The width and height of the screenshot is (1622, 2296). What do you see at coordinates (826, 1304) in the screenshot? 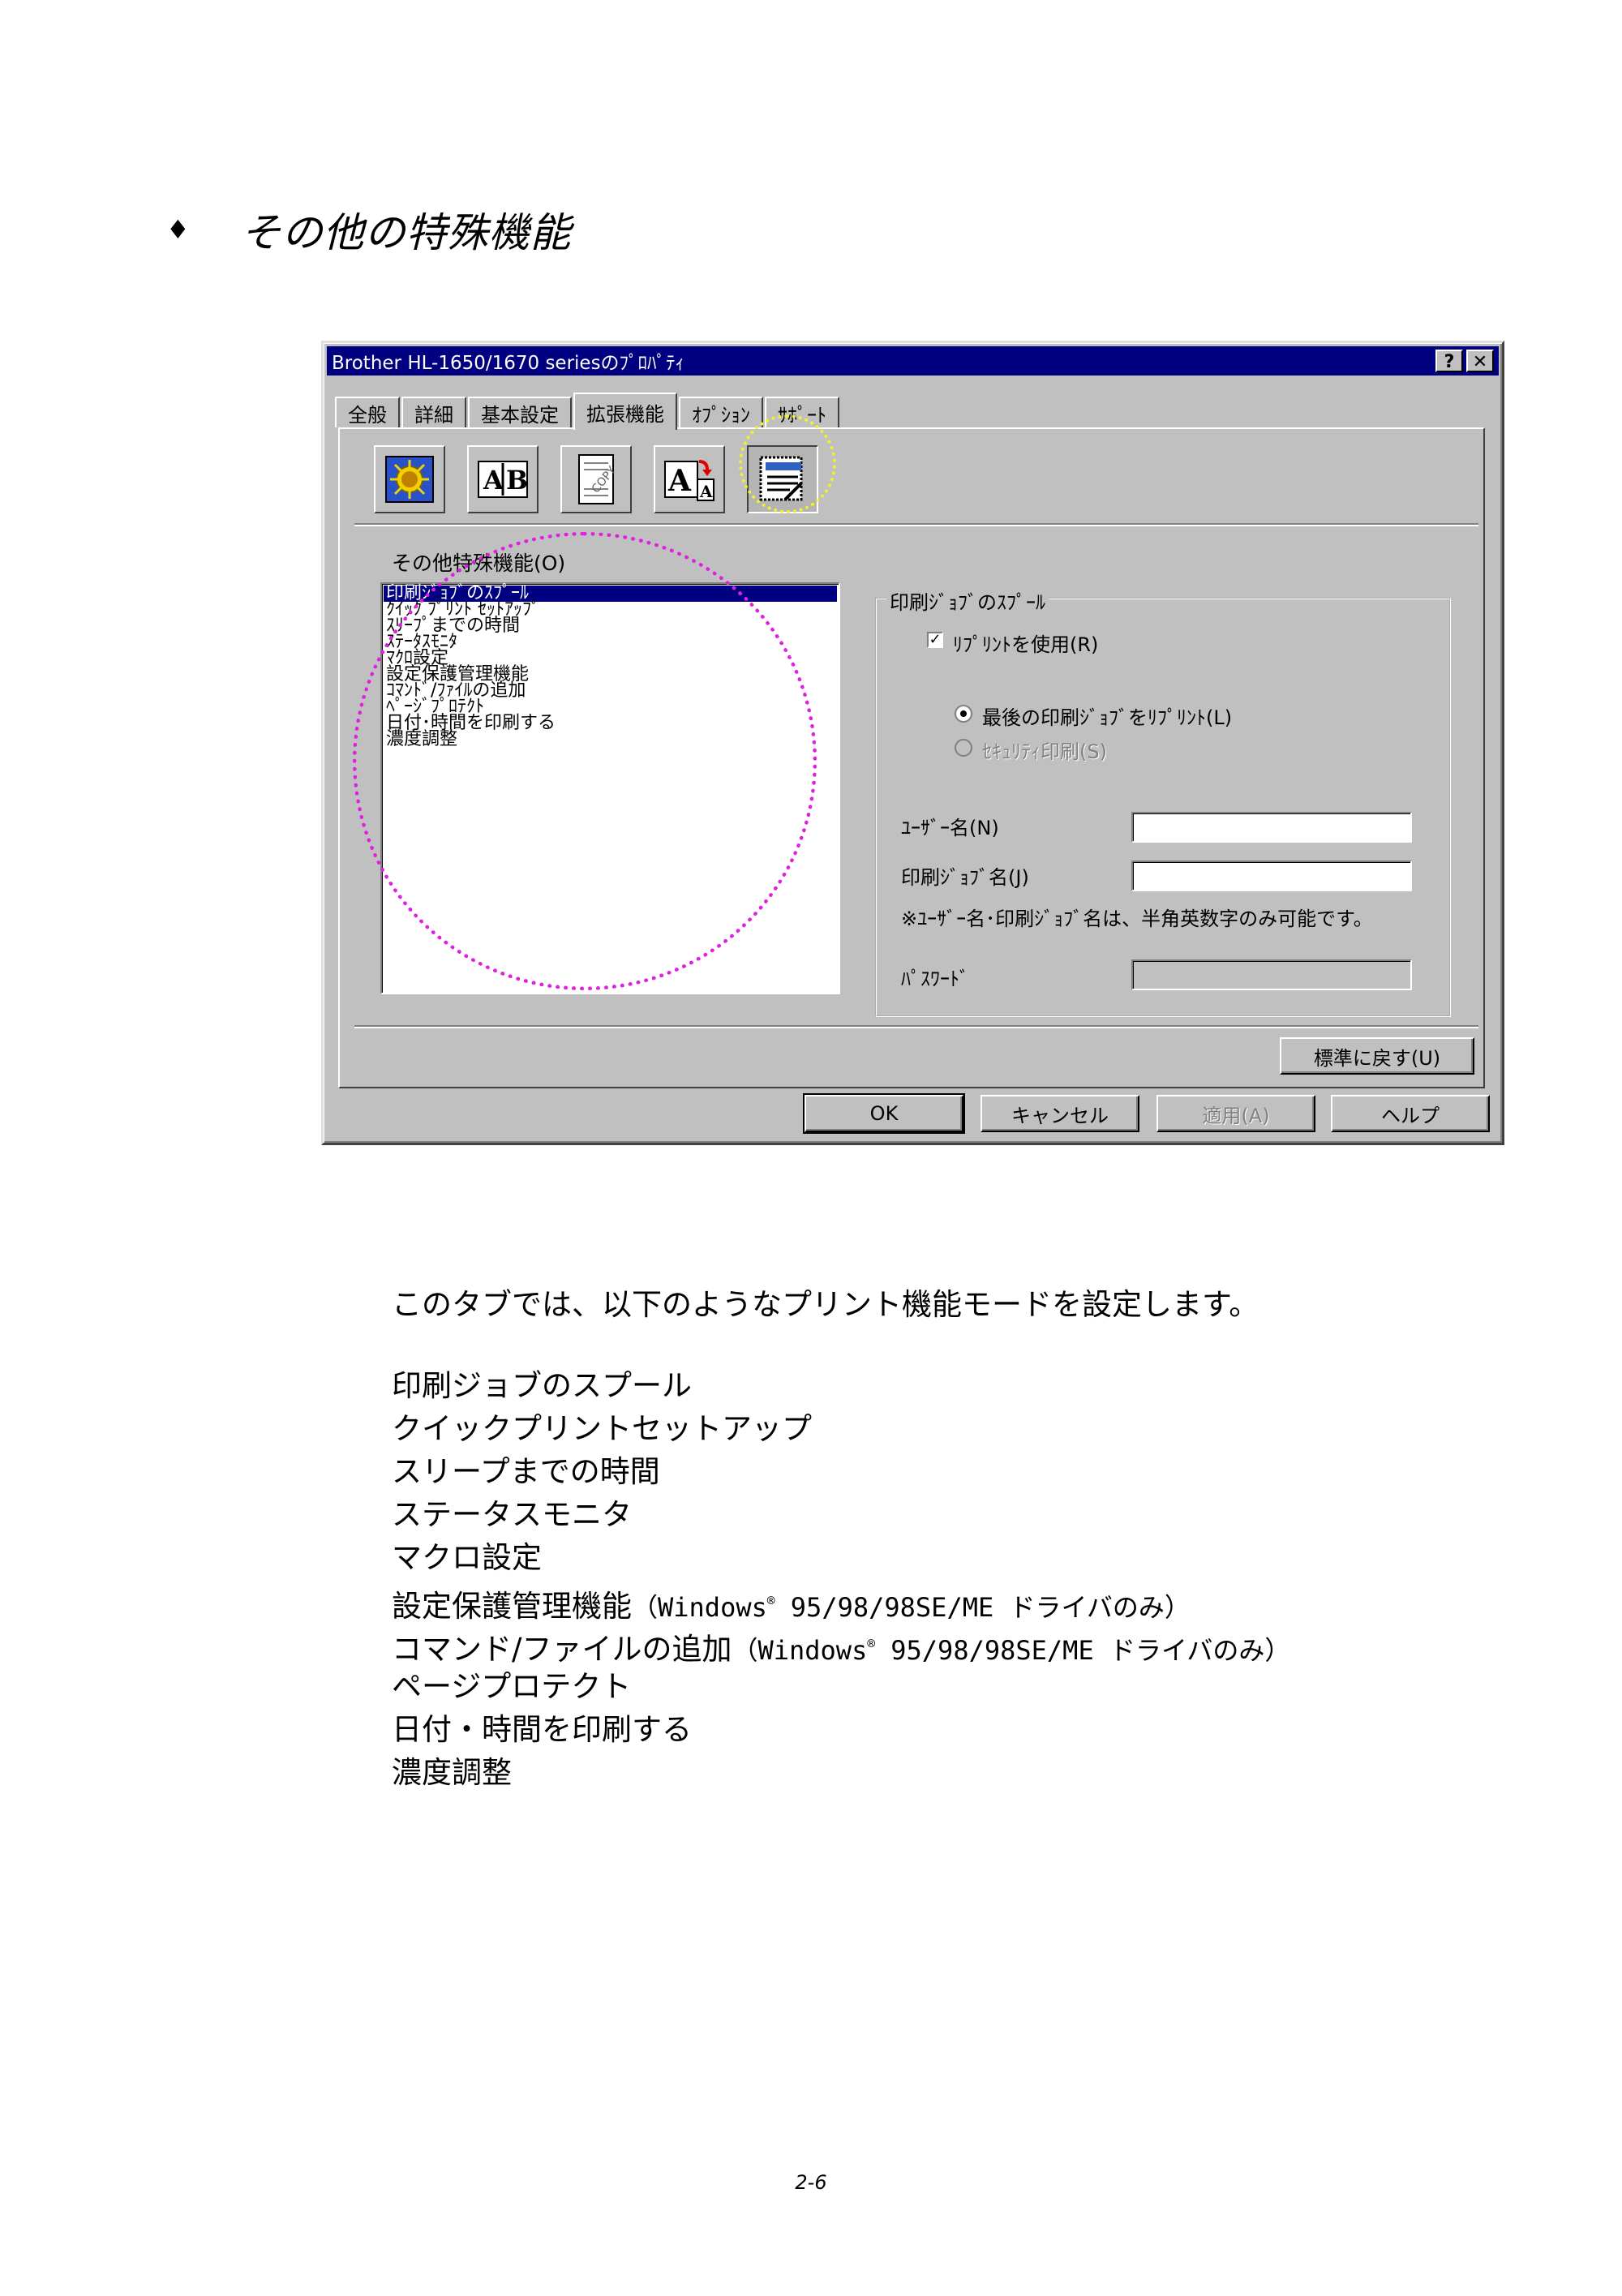
I see `intro-text: このタブでは、以下のようなプリント機能モードを設定します。` at bounding box center [826, 1304].